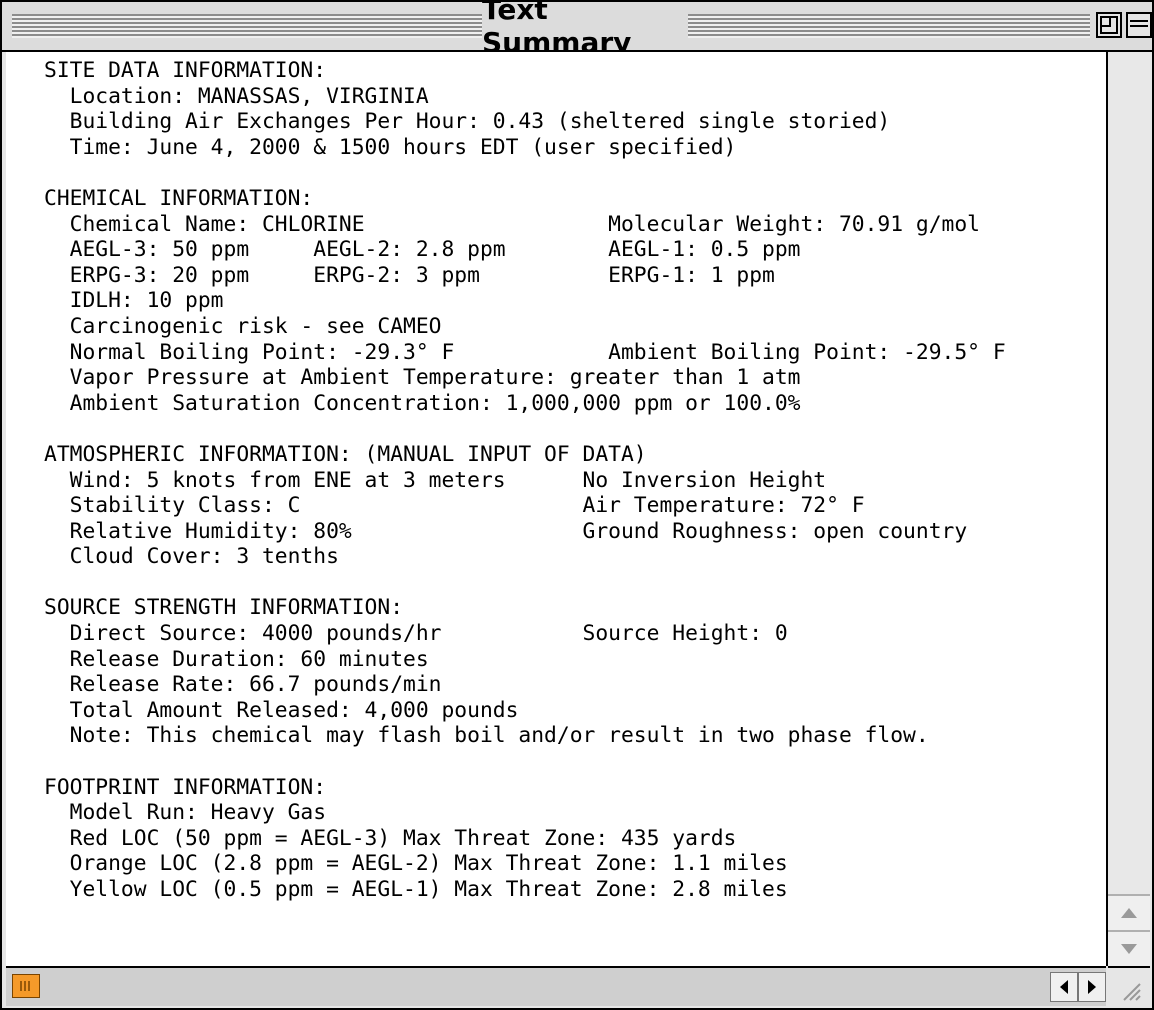 The image size is (1154, 1010). I want to click on summary-line: Carcinogenic risk - see CAMEO, so click(243, 326).